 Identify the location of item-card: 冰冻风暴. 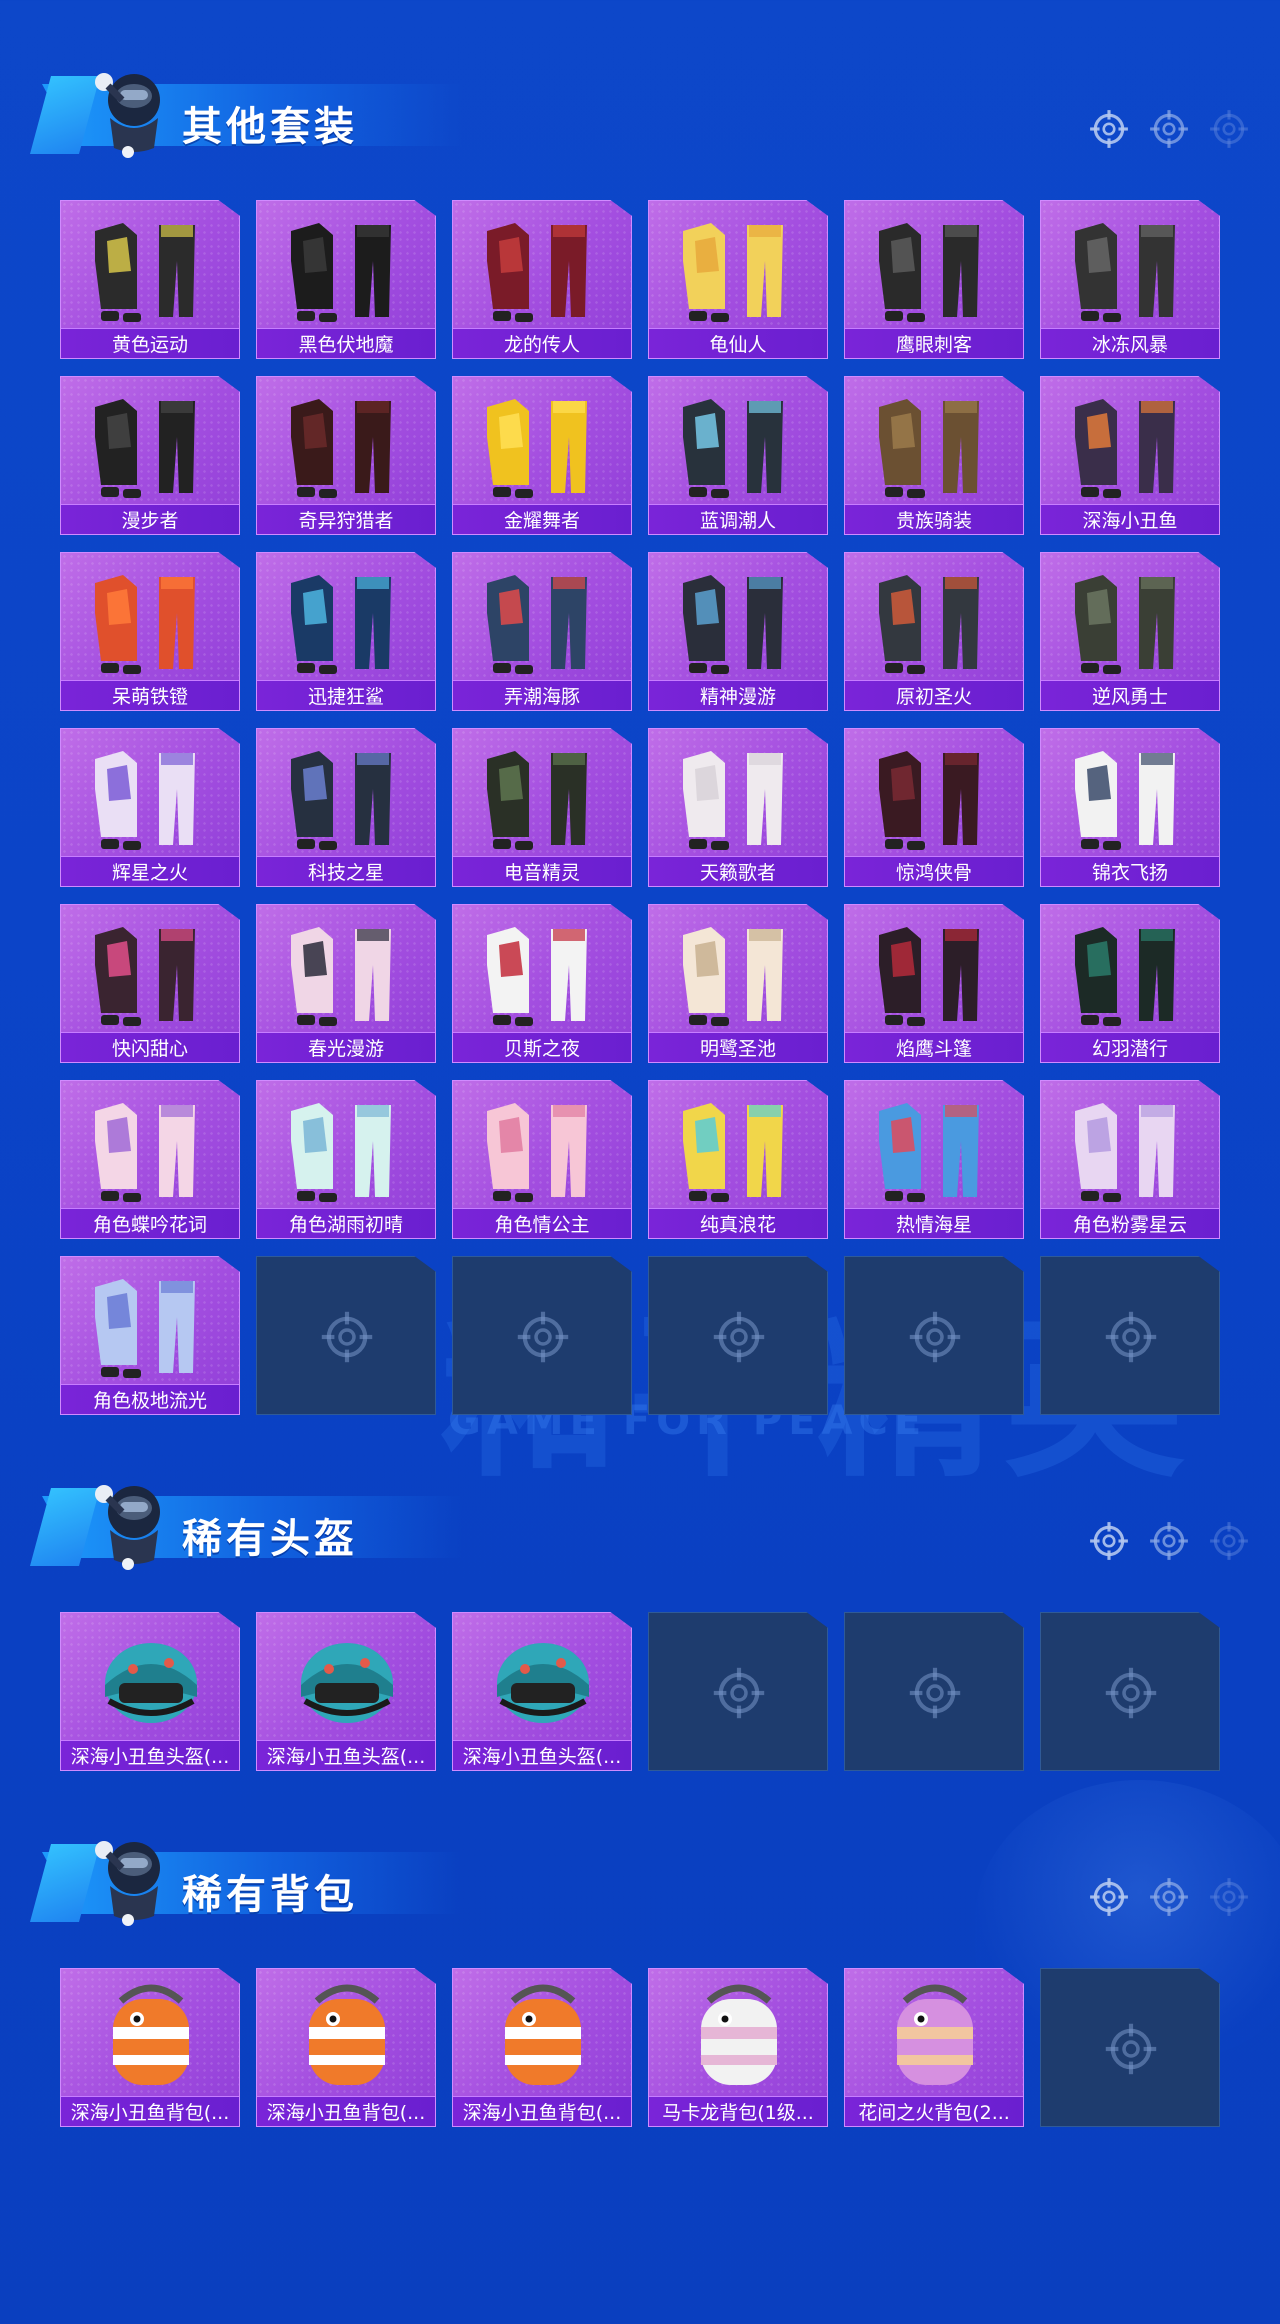
(1130, 279).